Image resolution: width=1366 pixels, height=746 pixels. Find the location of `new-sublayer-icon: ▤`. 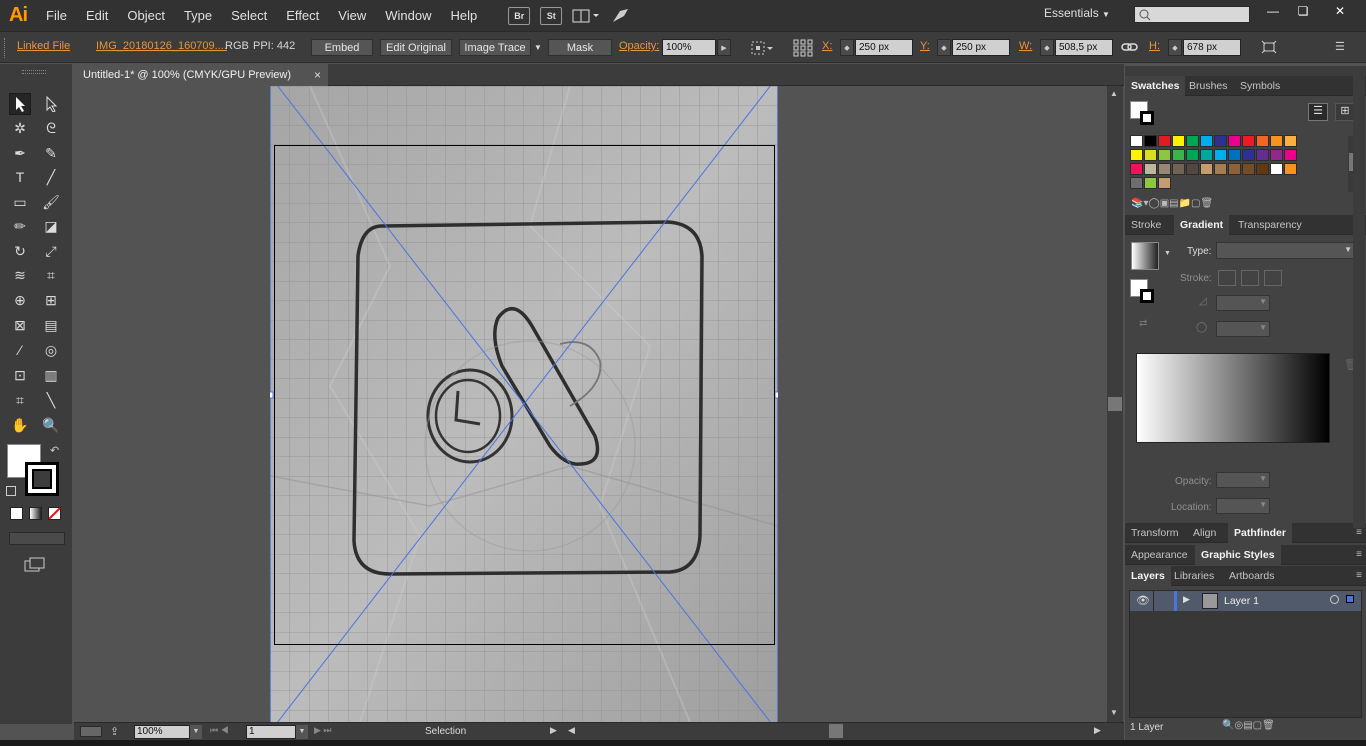

new-sublayer-icon: ▤ is located at coordinates (1247, 725).